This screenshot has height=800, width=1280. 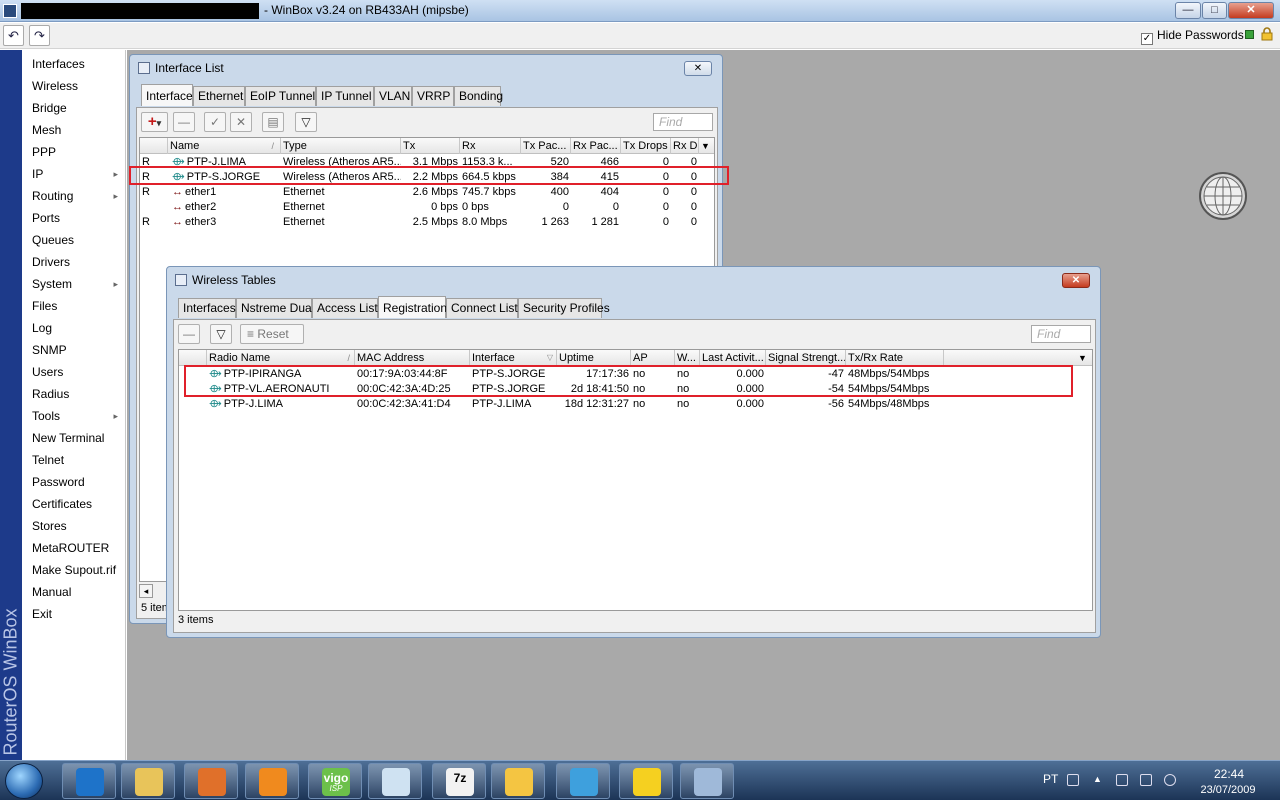 What do you see at coordinates (1229, 774) in the screenshot?
I see `clock-time: 22:44` at bounding box center [1229, 774].